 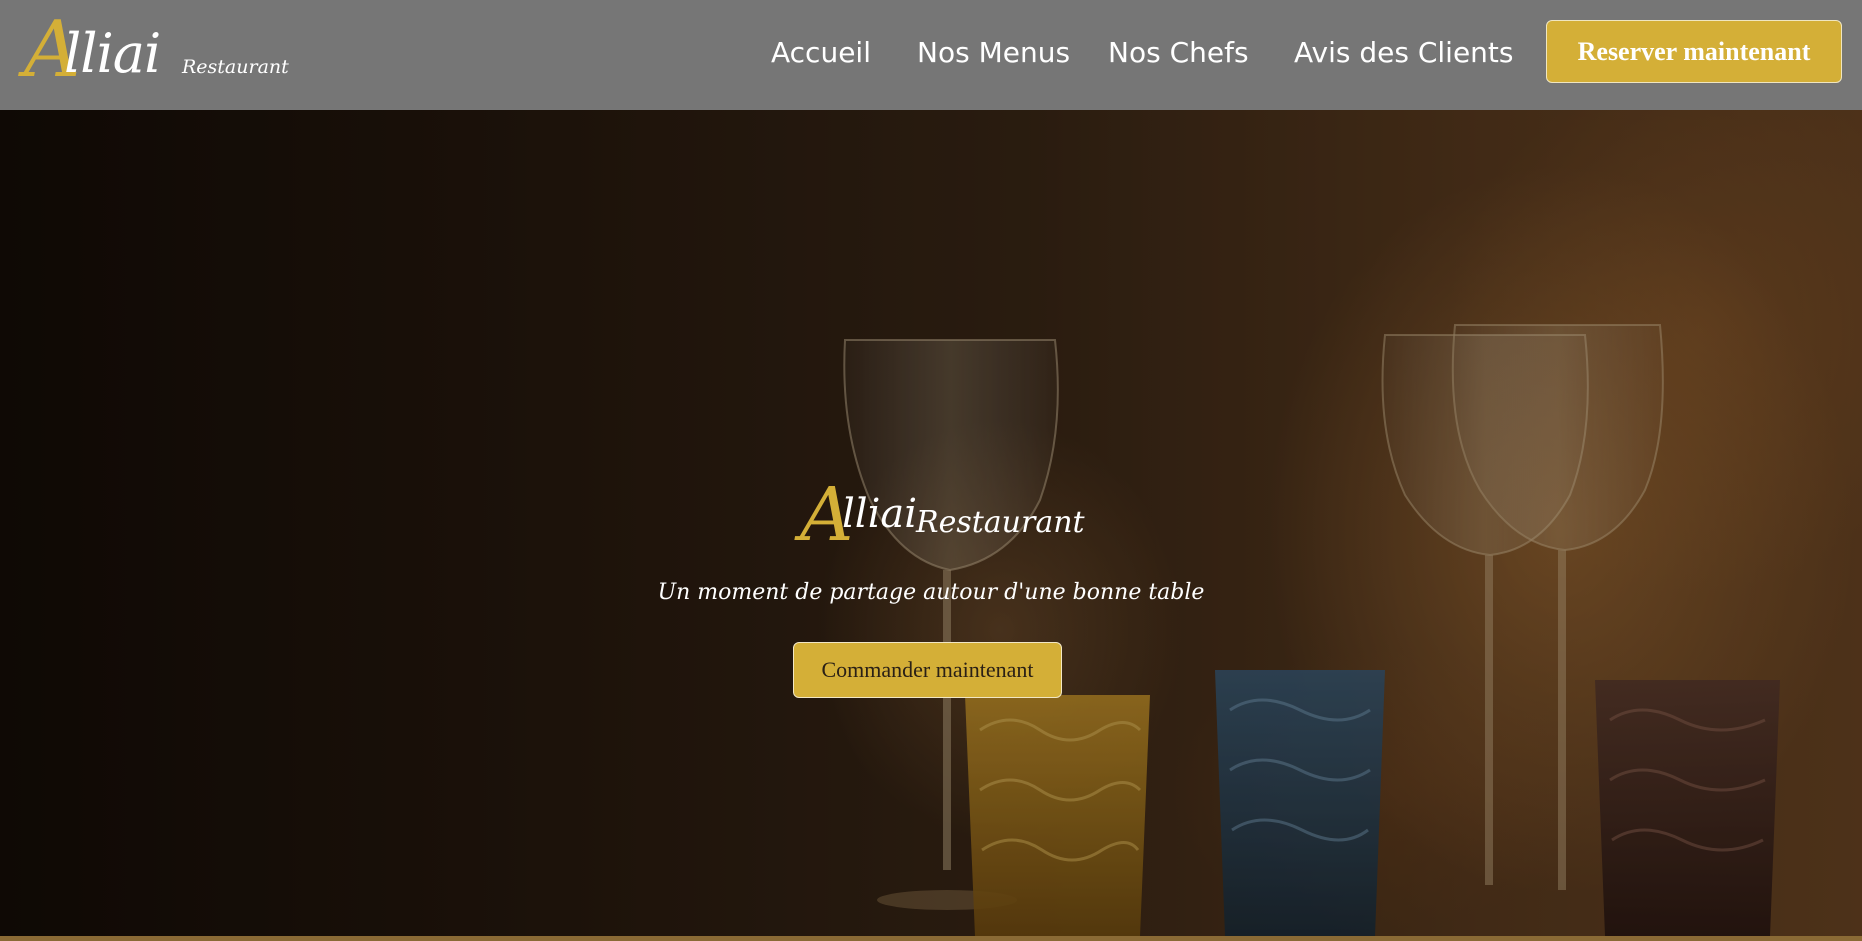 I want to click on hero-title-name: lliai, so click(x=880, y=514).